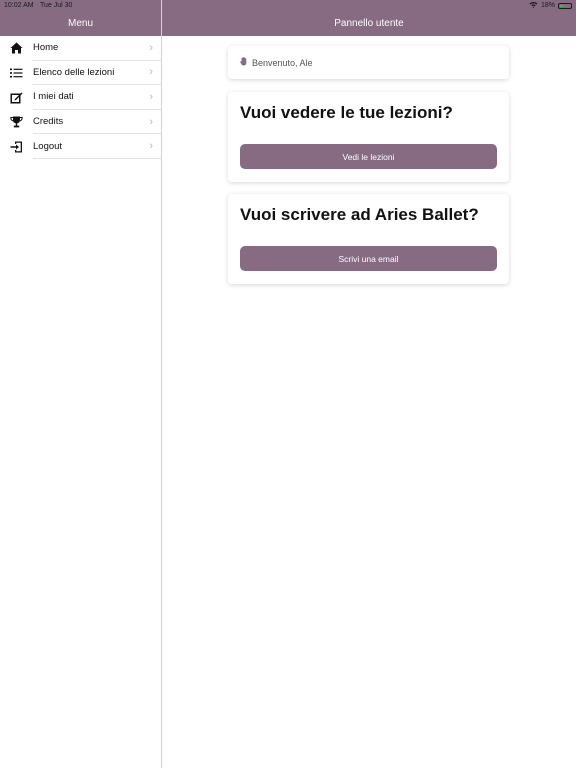 This screenshot has height=768, width=576. What do you see at coordinates (16, 147) in the screenshot?
I see `logout-icon` at bounding box center [16, 147].